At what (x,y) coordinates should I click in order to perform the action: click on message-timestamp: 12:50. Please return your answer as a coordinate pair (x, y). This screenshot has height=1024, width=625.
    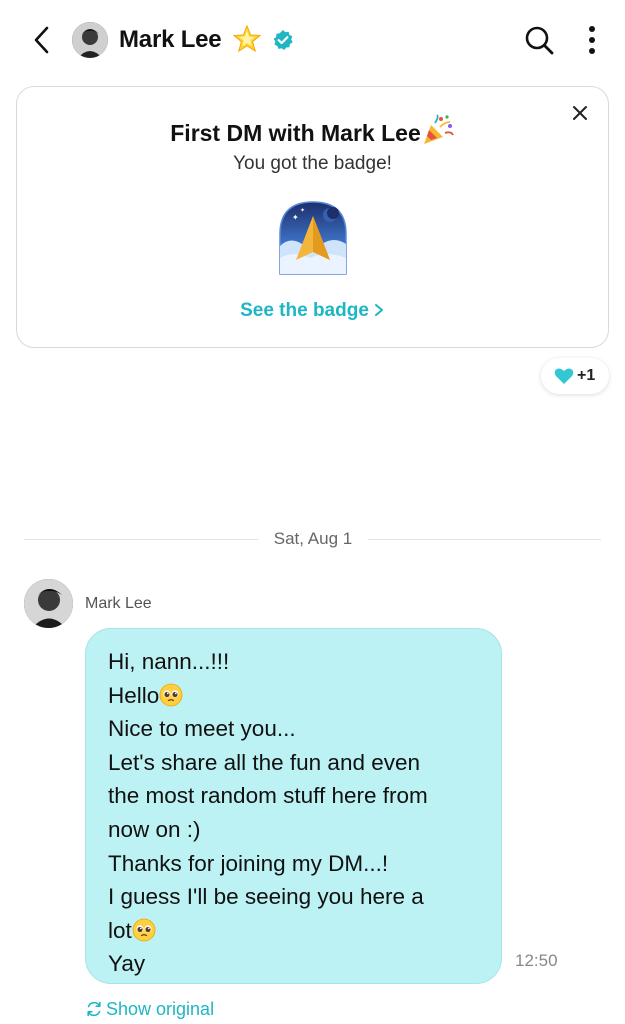
    Looking at the image, I should click on (536, 960).